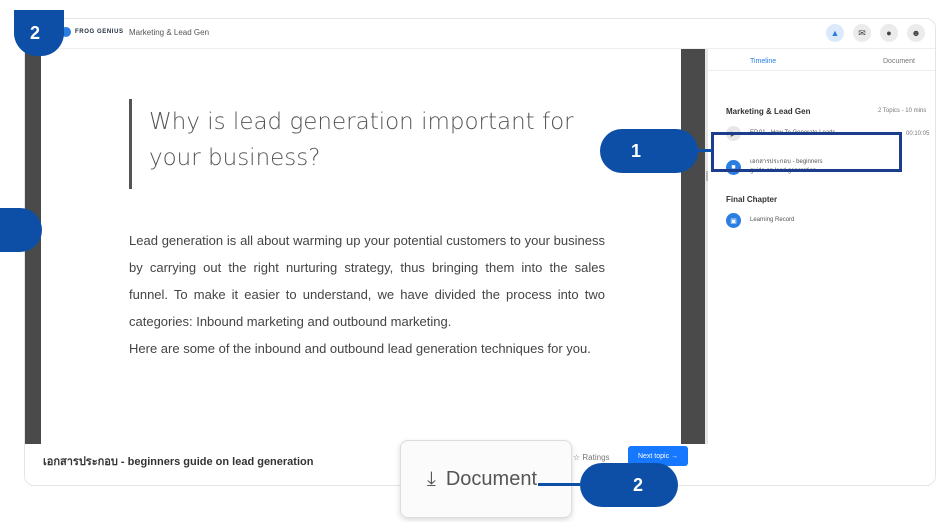 The width and height of the screenshot is (936, 522). Describe the element at coordinates (596, 457) in the screenshot. I see `ratings-label: Ratings` at that location.